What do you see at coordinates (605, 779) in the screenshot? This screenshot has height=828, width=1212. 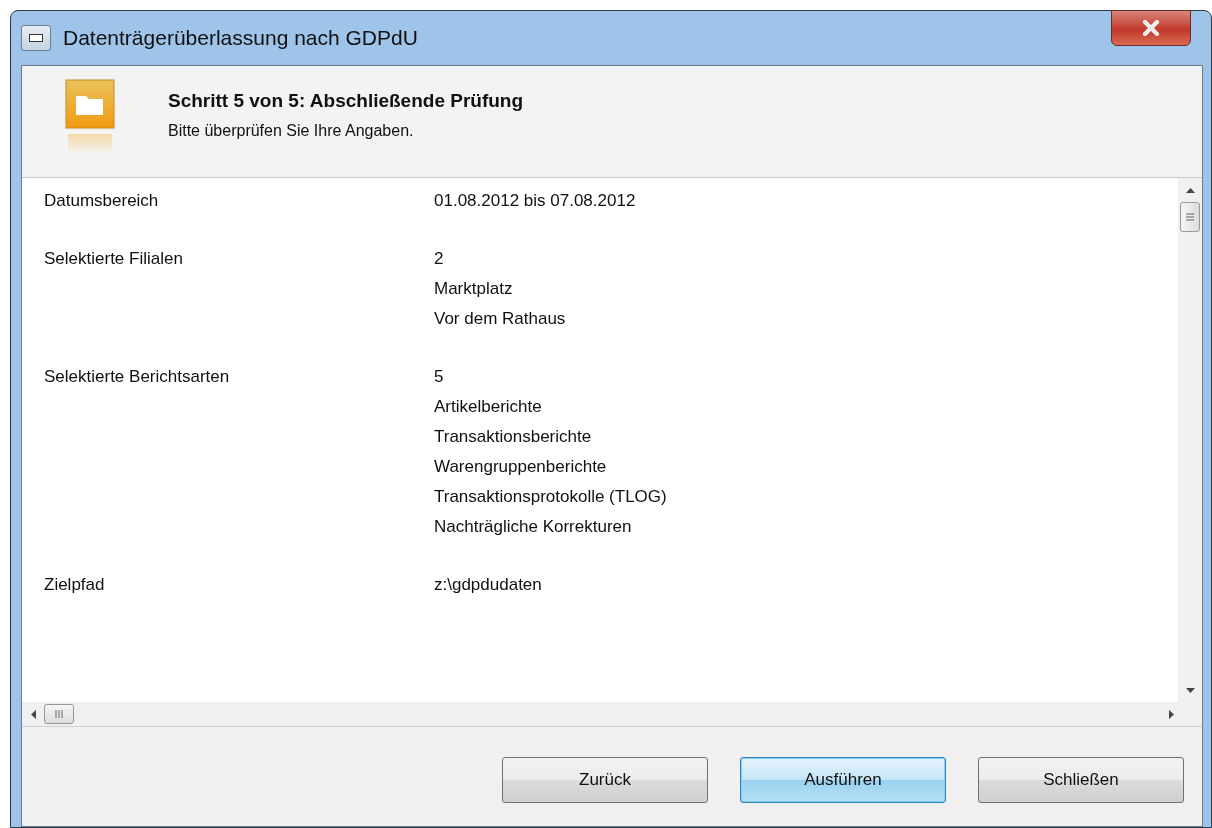 I see `dialog-button: Zurück` at bounding box center [605, 779].